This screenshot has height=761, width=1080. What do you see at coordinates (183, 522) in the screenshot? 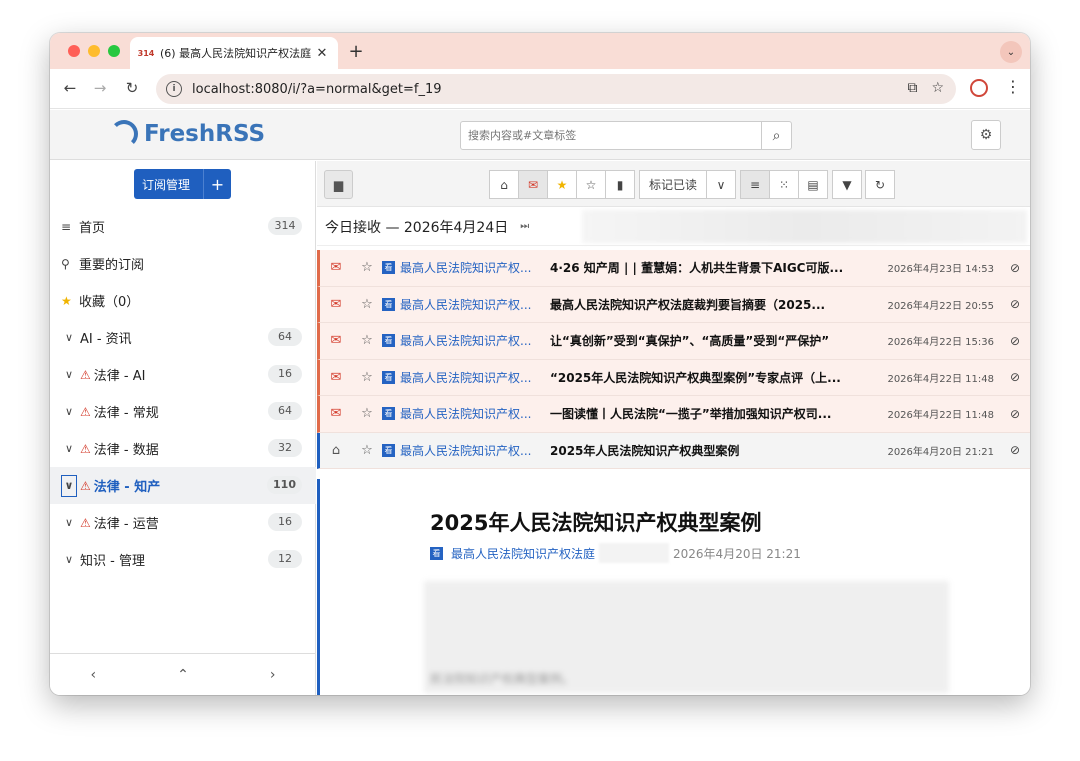
I see `sidebar-item-law-ops: ∨ ⚠ 法律 - 运营 16` at bounding box center [183, 522].